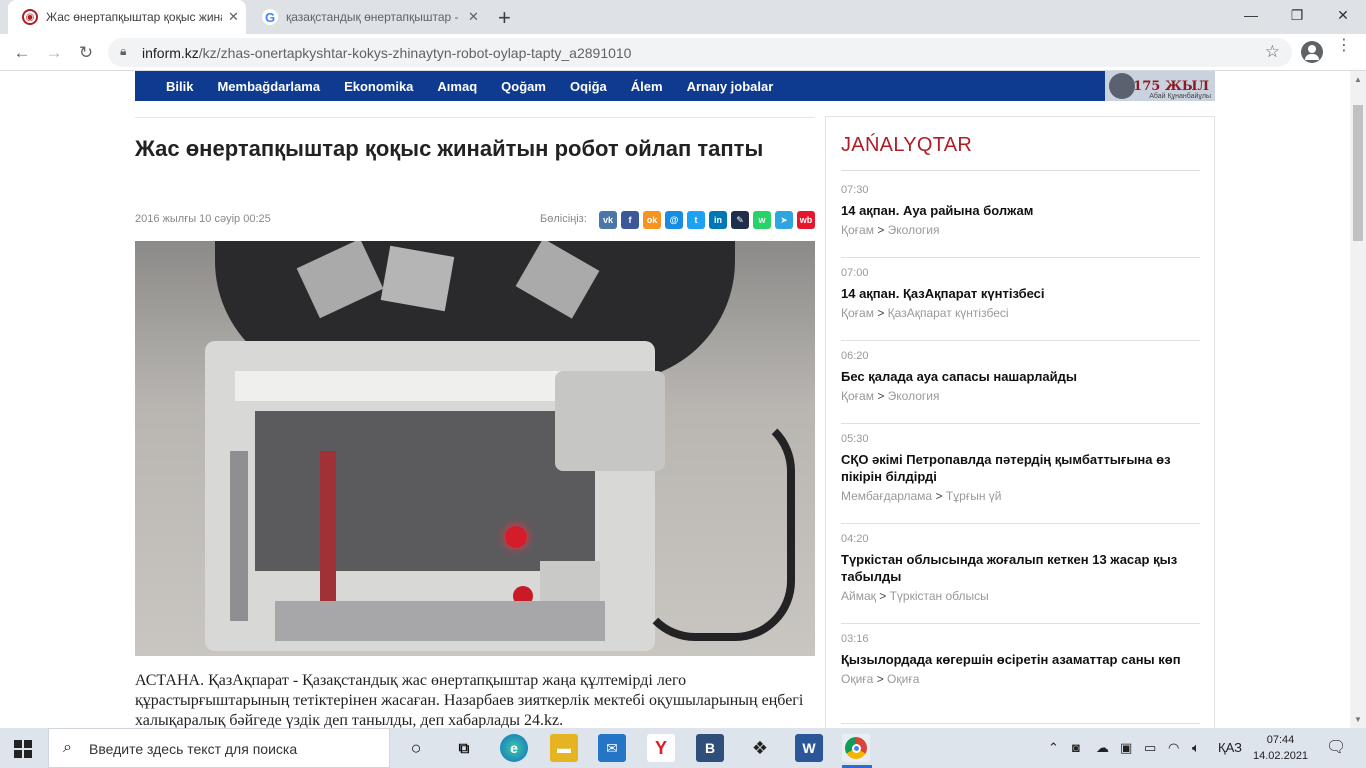 This screenshot has width=1366, height=768. I want to click on news-headline: 14 ақпан. ҚазАқпарат күнтізбесі, so click(1020, 293).